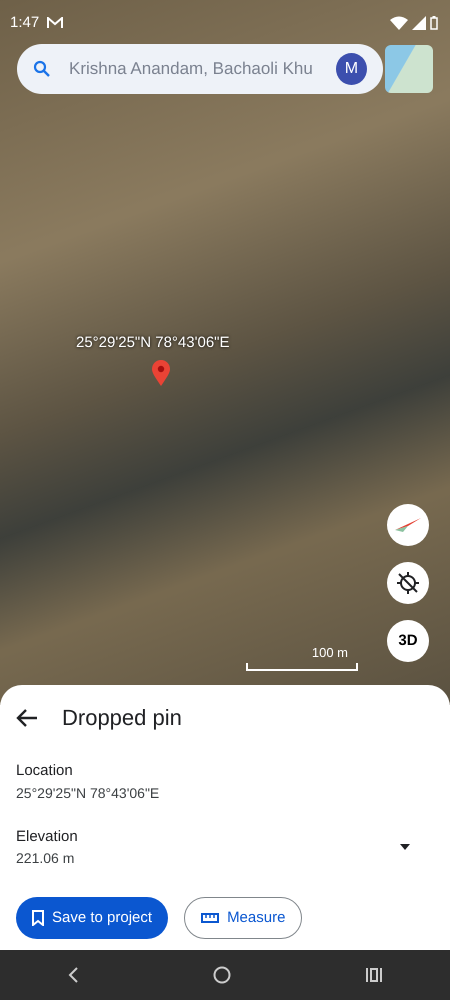 The width and height of the screenshot is (450, 1000). I want to click on ruler-icon, so click(210, 918).